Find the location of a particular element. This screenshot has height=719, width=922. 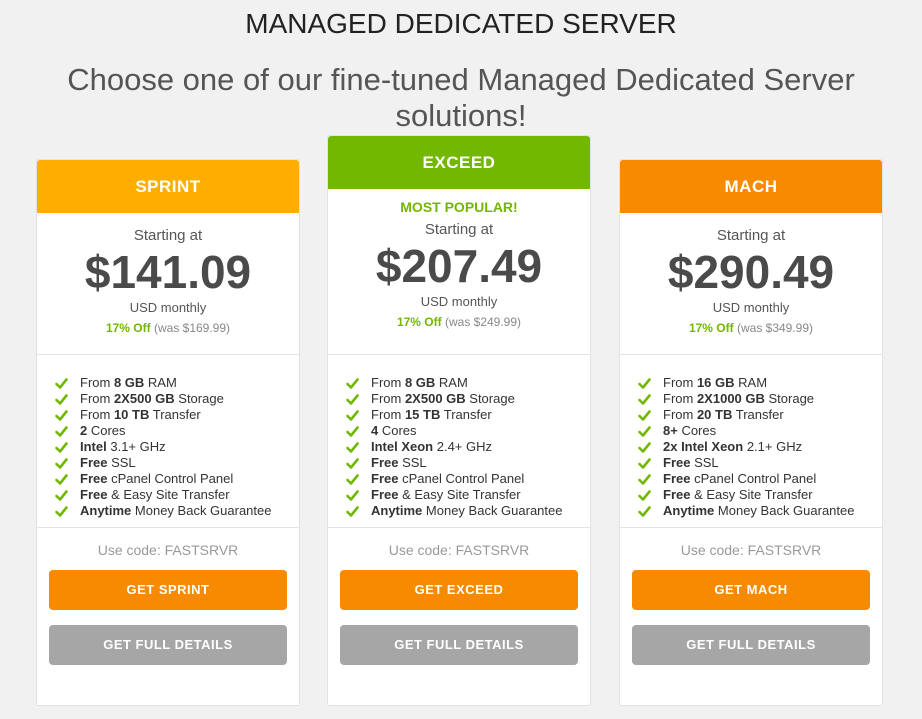

plan-price: $141.09 is located at coordinates (168, 272).